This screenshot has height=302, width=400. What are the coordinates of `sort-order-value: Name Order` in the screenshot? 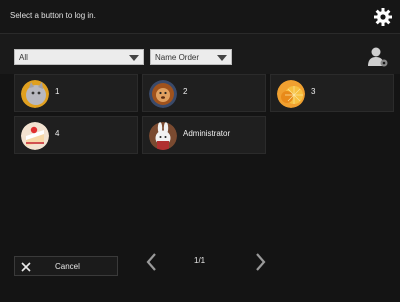 It's located at (177, 57).